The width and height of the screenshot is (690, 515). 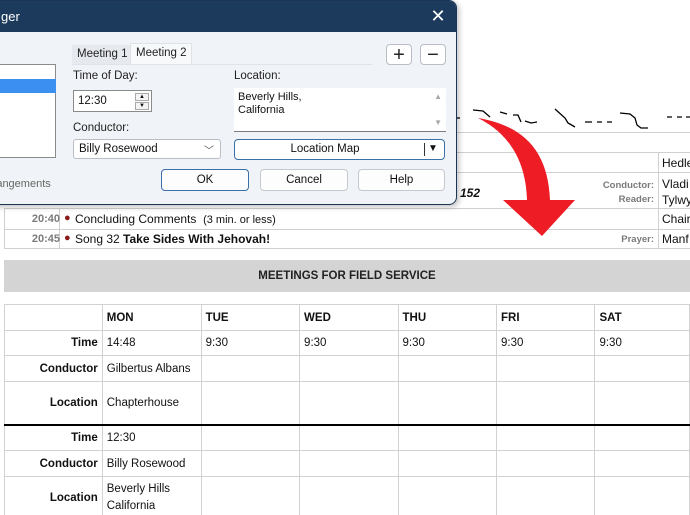 What do you see at coordinates (151, 317) in the screenshot?
I see `day-header-mon: MON` at bounding box center [151, 317].